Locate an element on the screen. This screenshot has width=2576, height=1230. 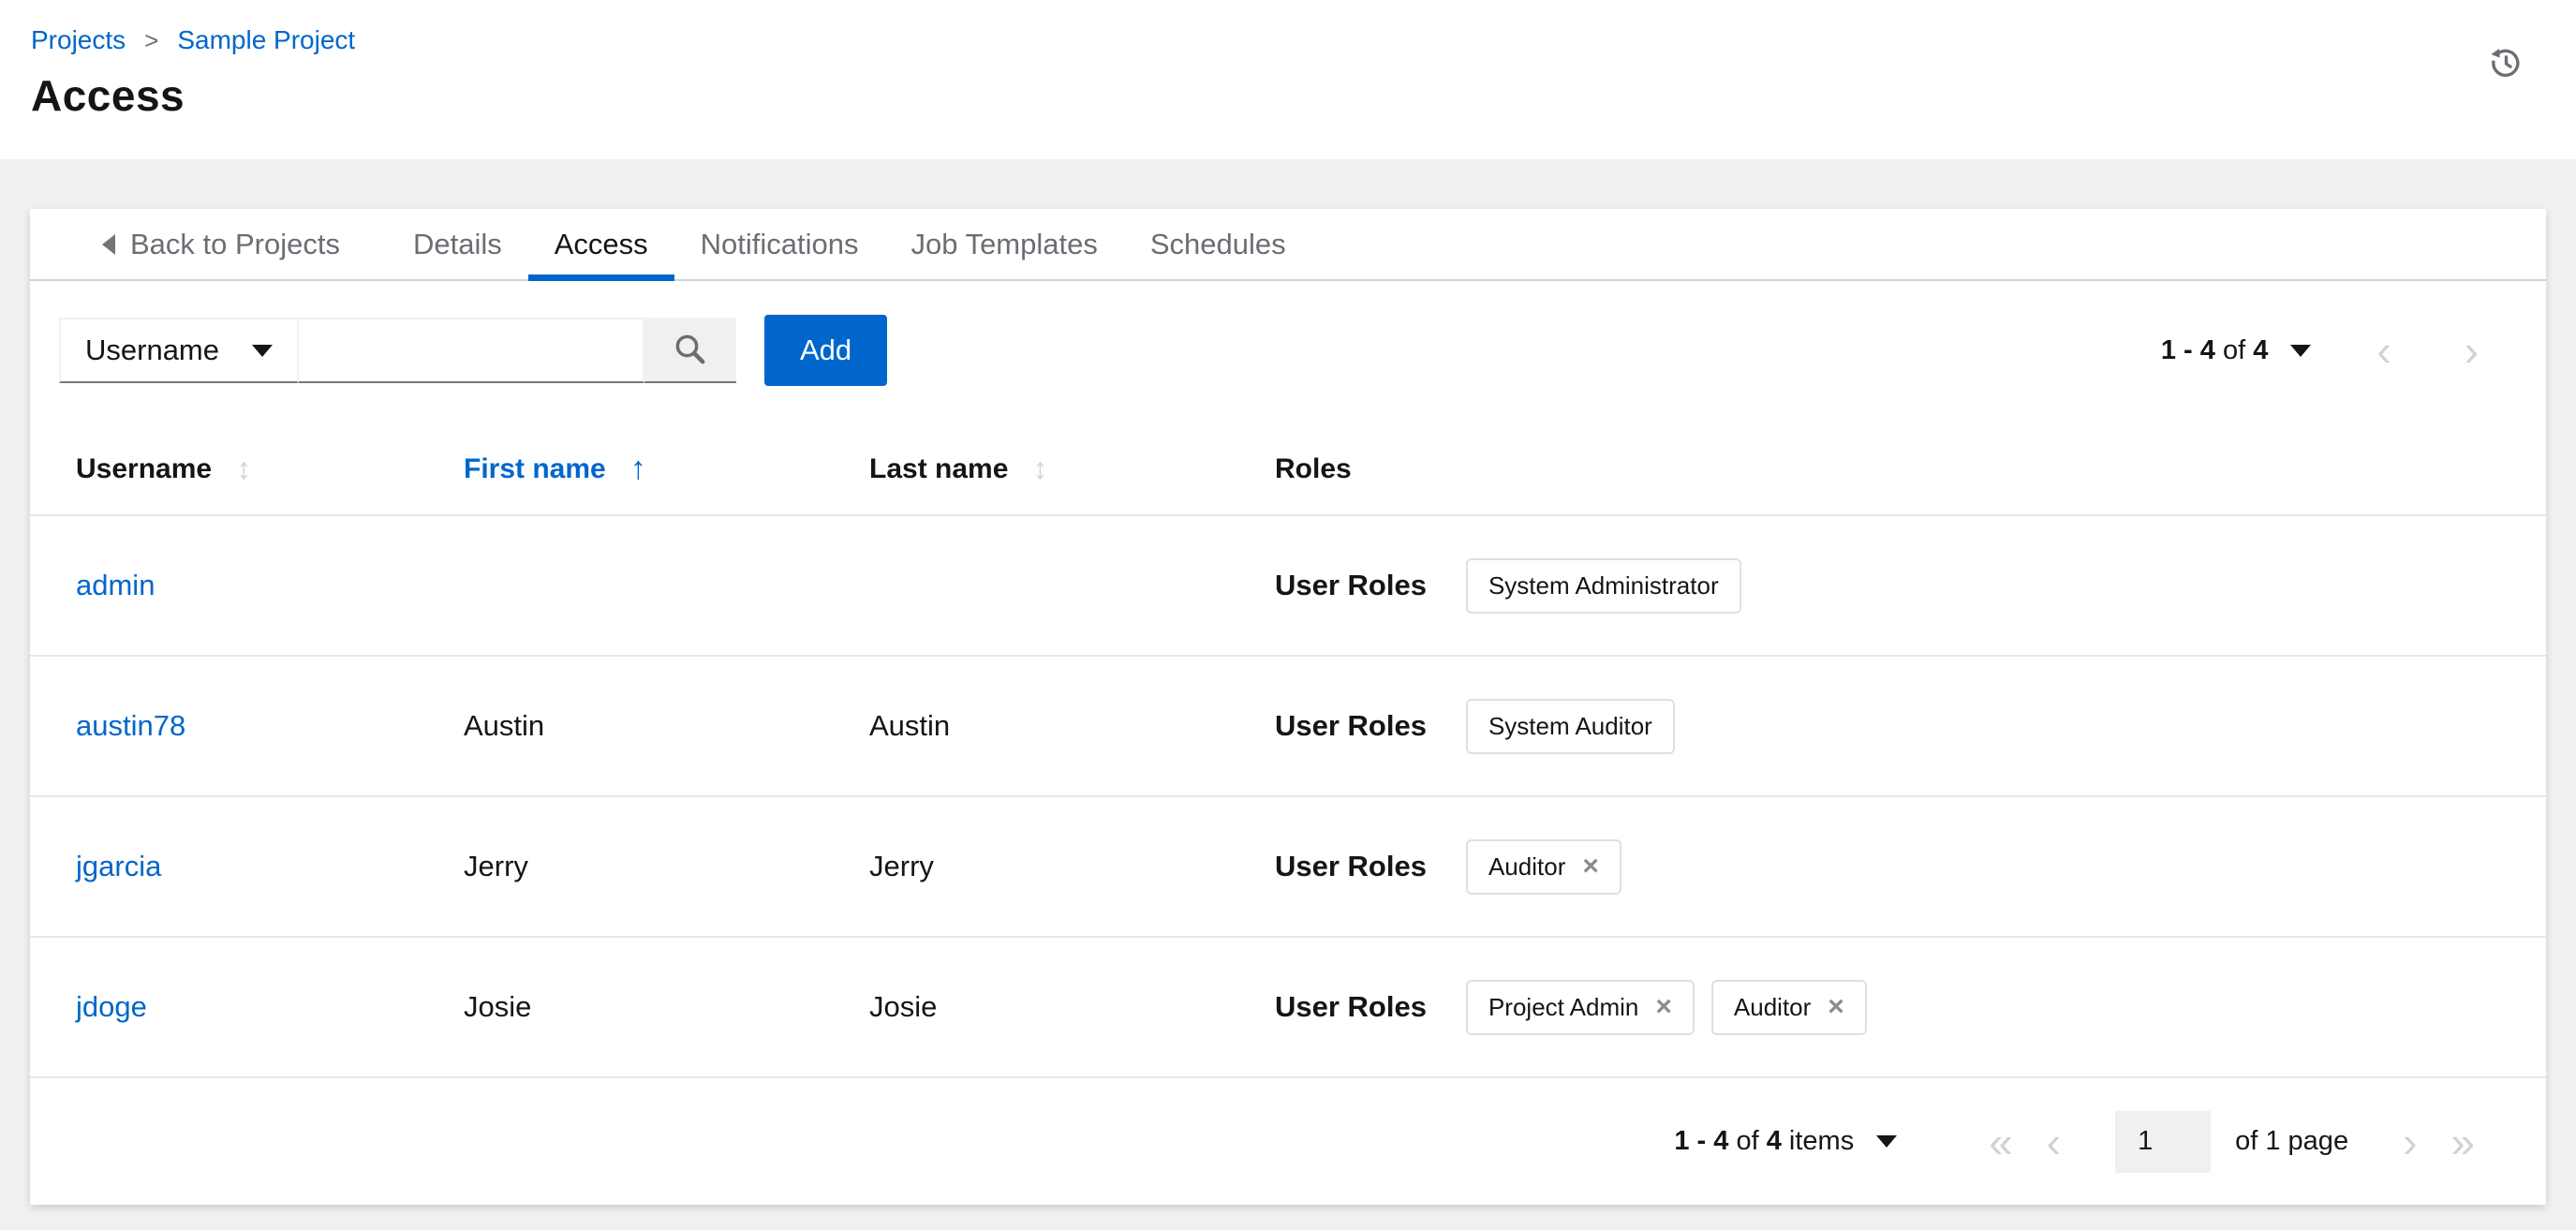
role-chip-label: System Administrator is located at coordinates (1603, 585).